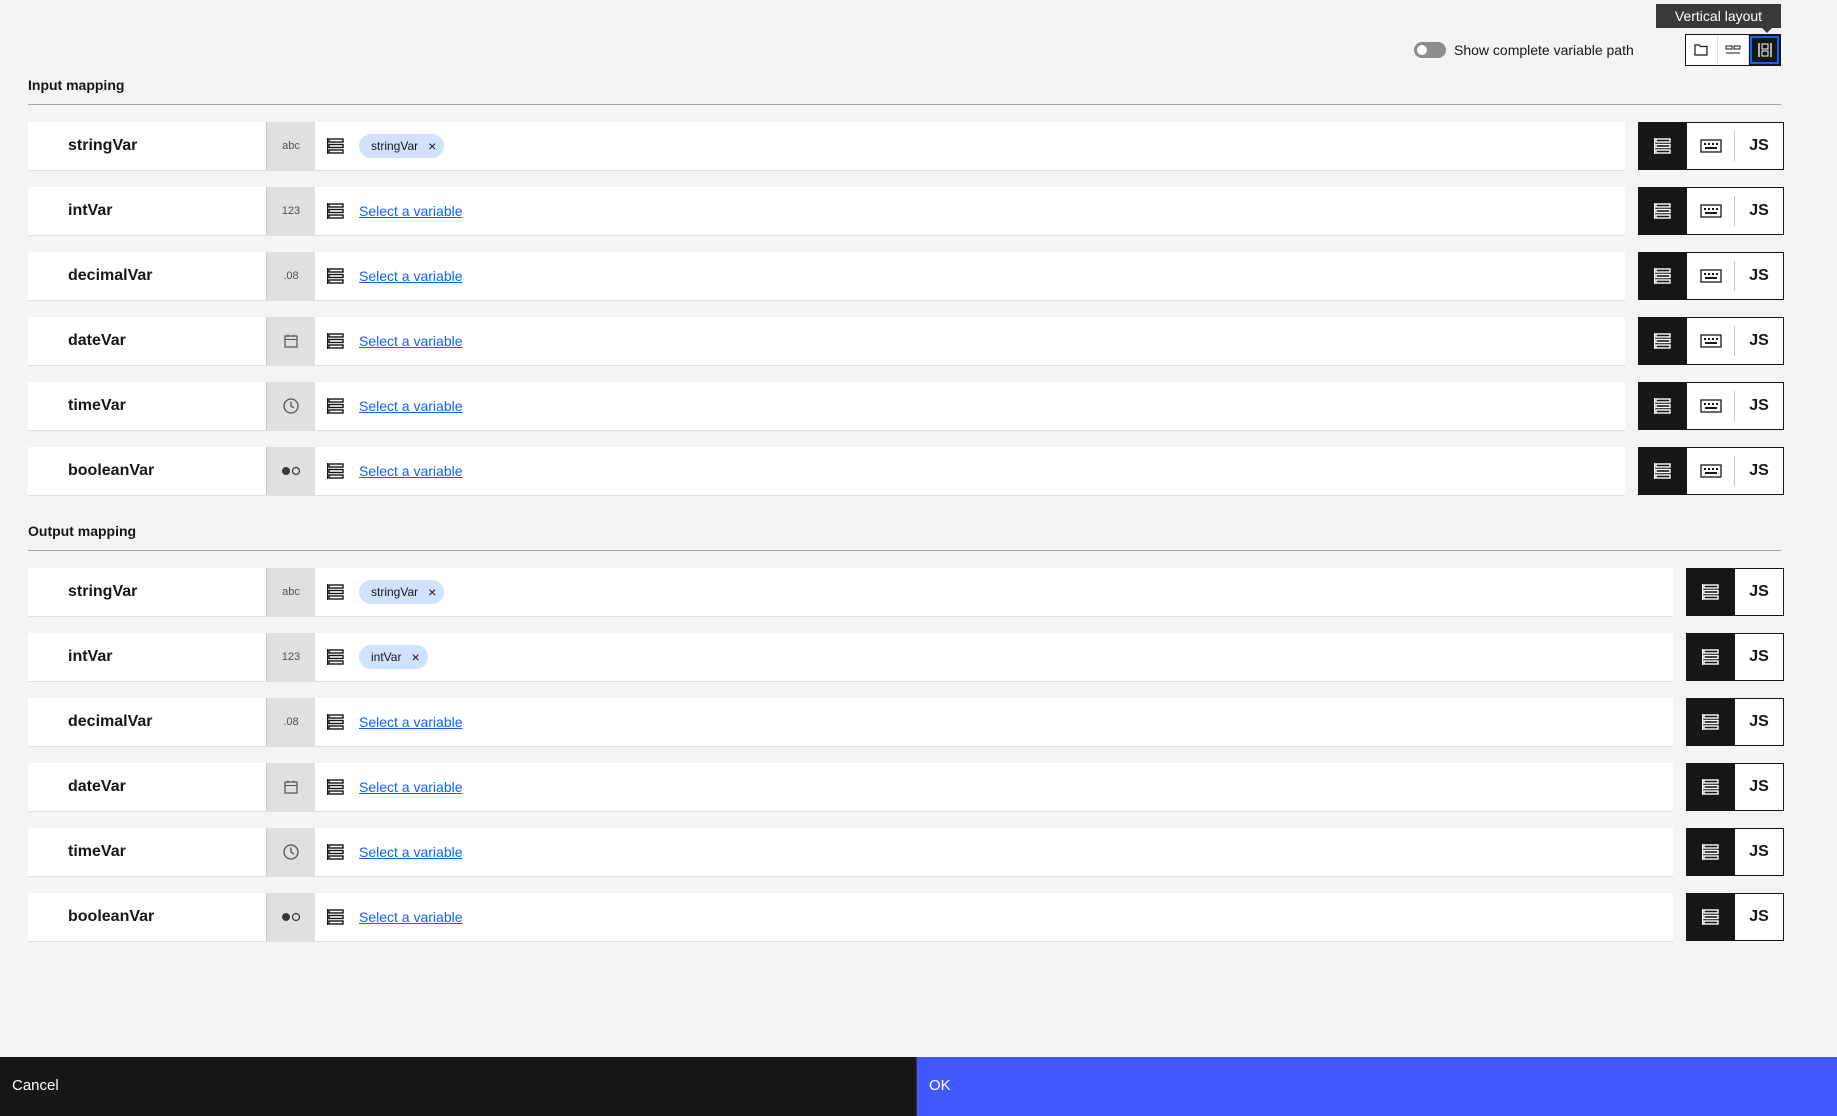  What do you see at coordinates (904, 104) in the screenshot?
I see `input-mapping-divider` at bounding box center [904, 104].